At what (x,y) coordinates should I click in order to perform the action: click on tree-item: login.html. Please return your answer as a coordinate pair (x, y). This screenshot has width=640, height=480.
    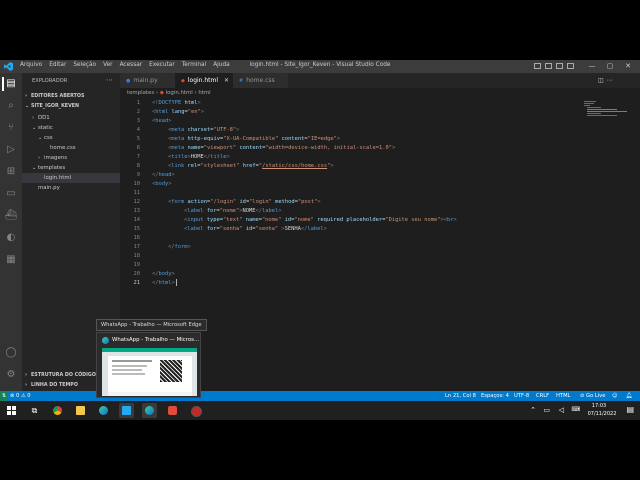
    Looking at the image, I should click on (71, 178).